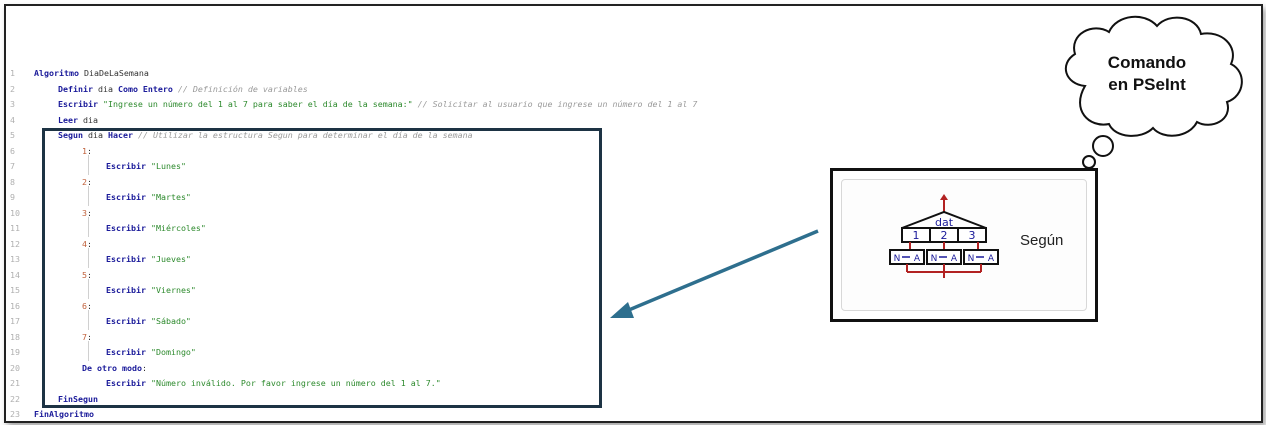  What do you see at coordinates (1042, 240) in the screenshot?
I see `command-label: Según` at bounding box center [1042, 240].